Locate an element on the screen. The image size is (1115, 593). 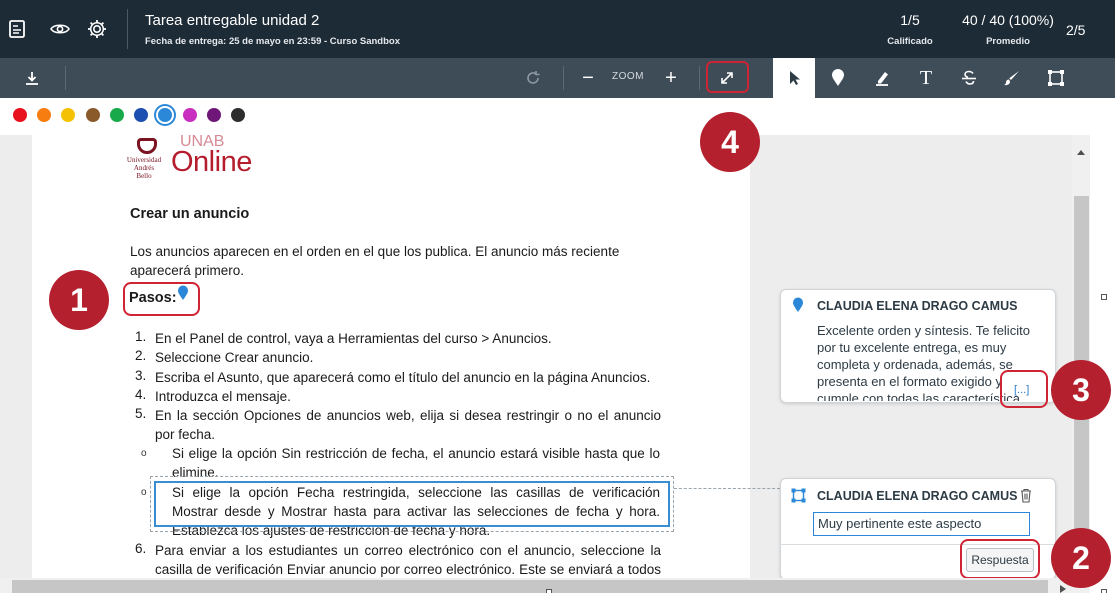
student-index: 2/5 is located at coordinates (1090, 30).